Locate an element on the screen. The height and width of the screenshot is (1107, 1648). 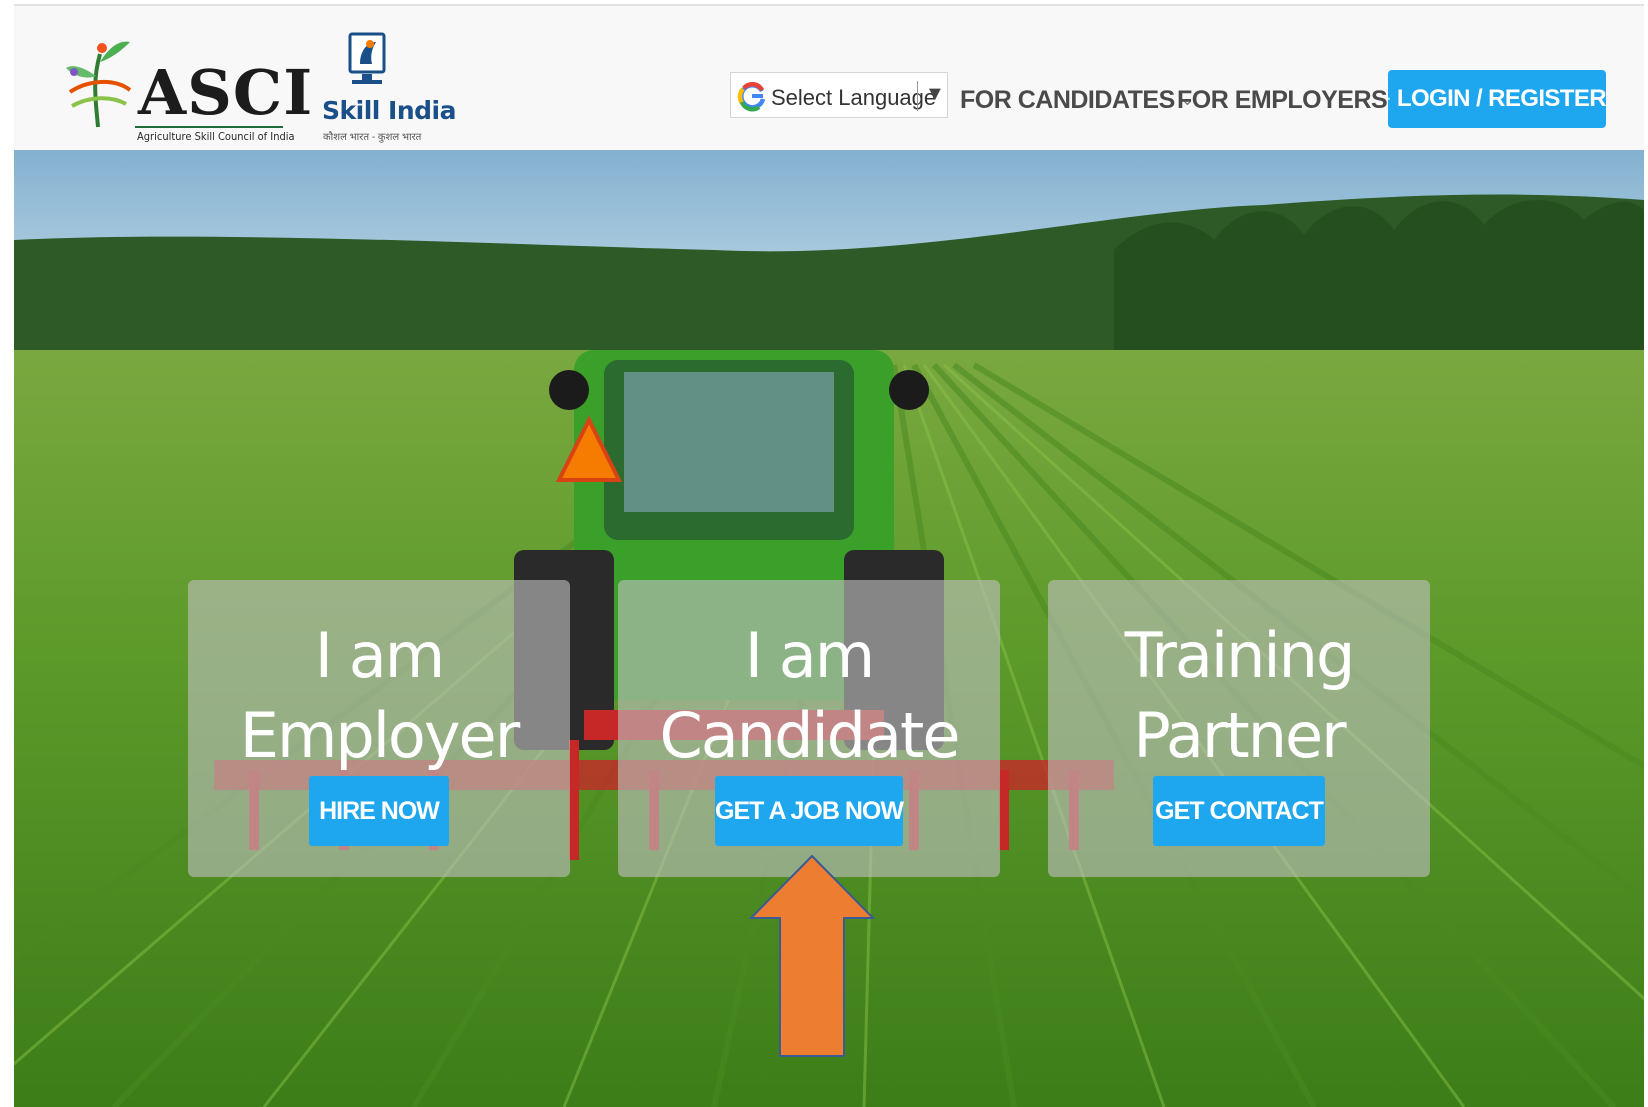
nav-for-candidates-label: FOR CANDIDATES is located at coordinates (1067, 100).